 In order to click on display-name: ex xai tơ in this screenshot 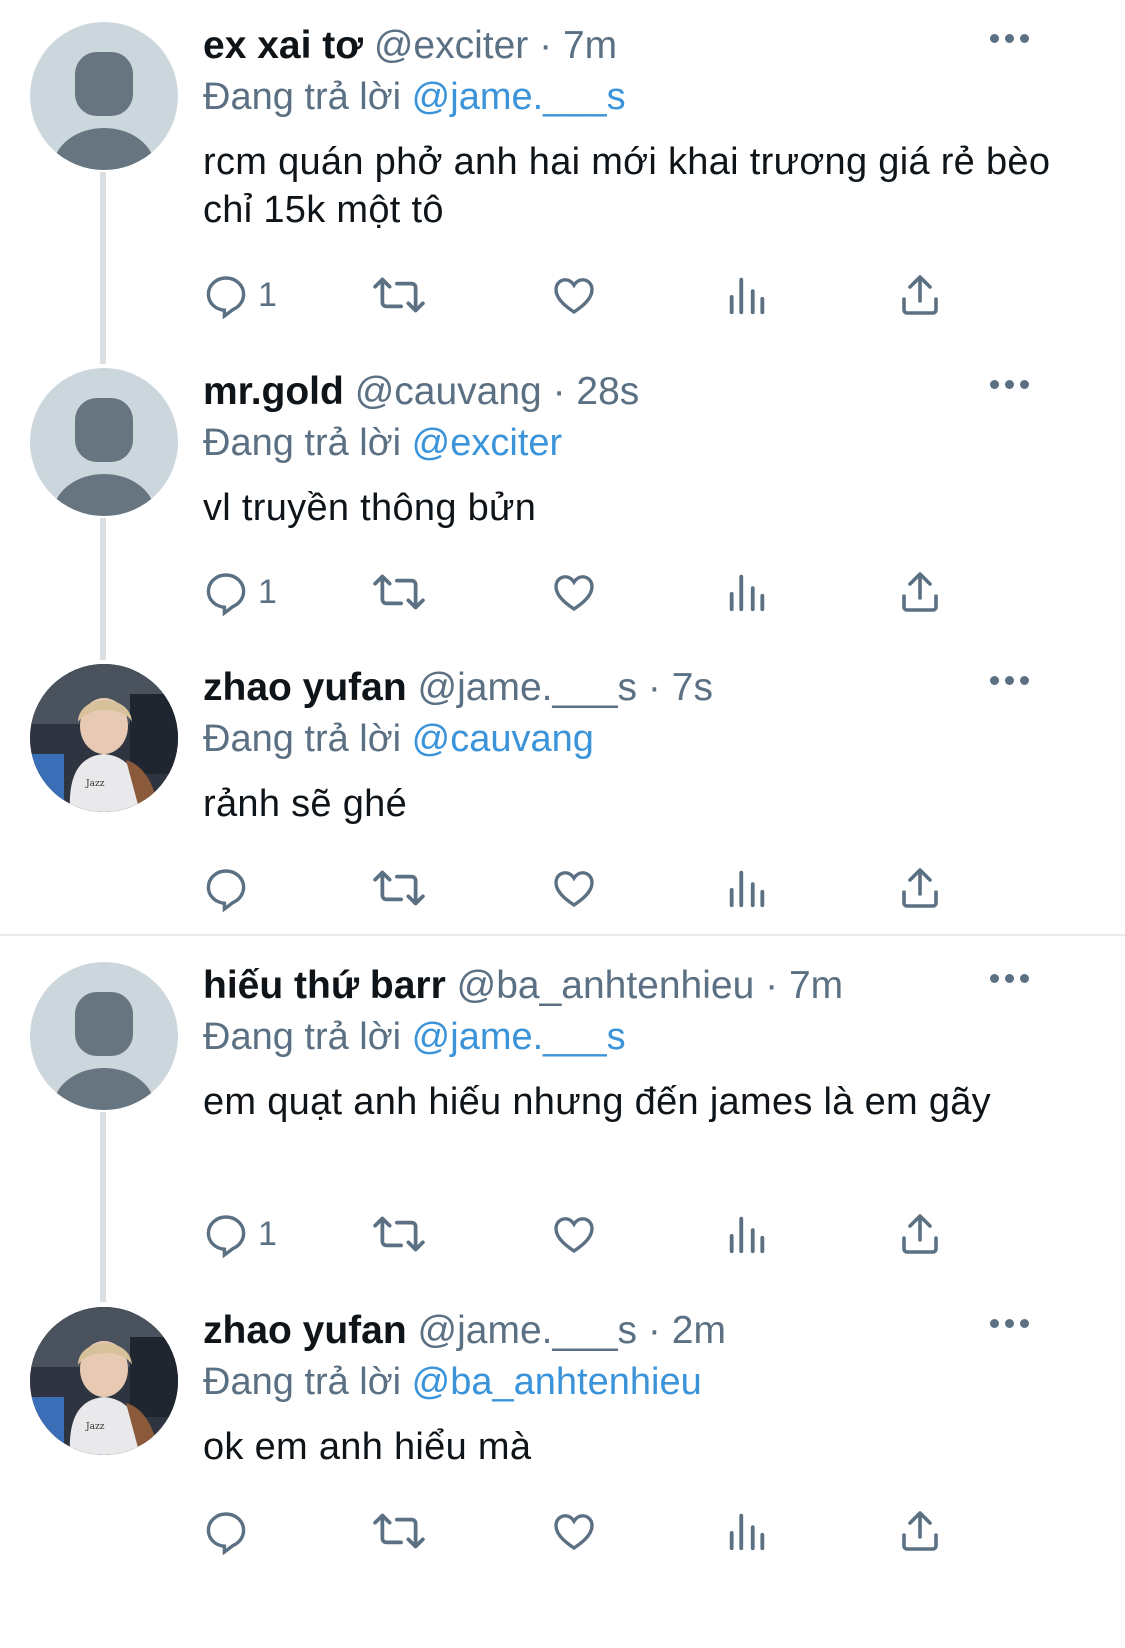, I will do `click(283, 45)`.